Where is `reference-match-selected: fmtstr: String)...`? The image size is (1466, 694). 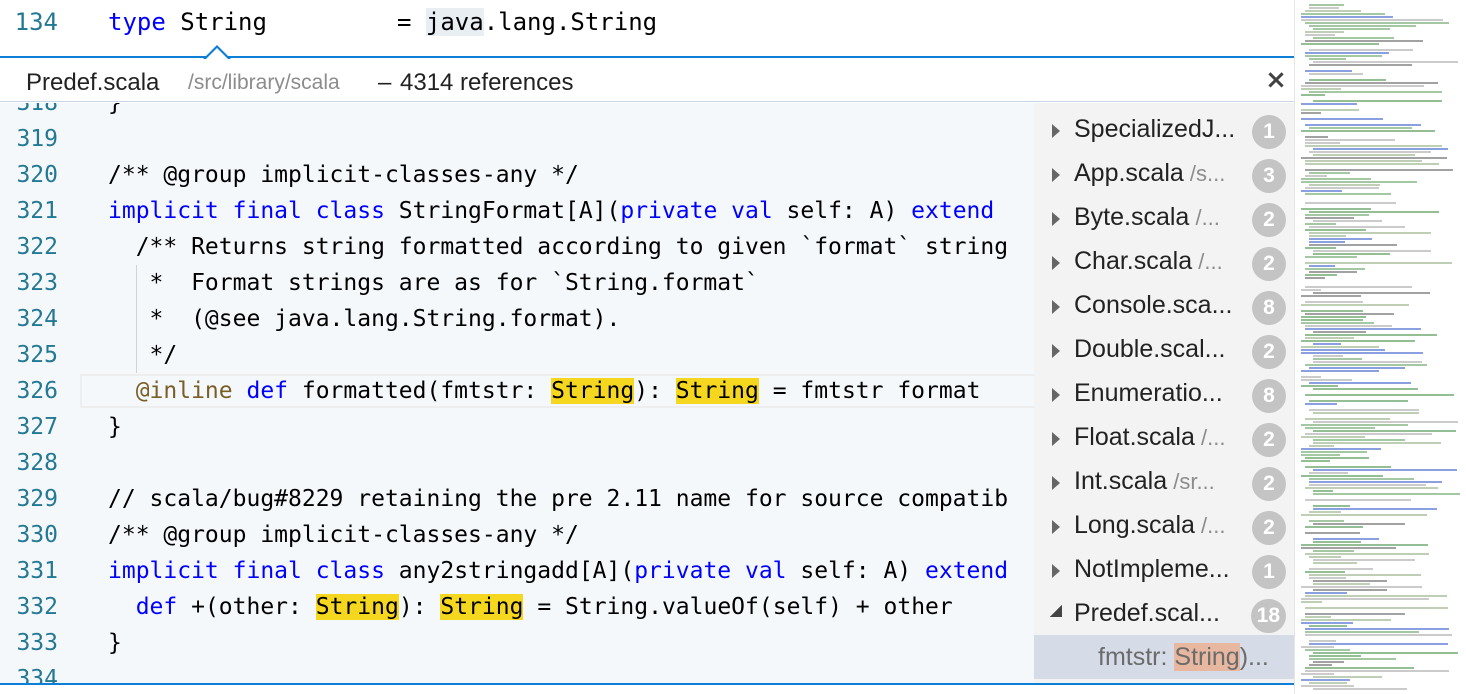 reference-match-selected: fmtstr: String)... is located at coordinates (1164, 657).